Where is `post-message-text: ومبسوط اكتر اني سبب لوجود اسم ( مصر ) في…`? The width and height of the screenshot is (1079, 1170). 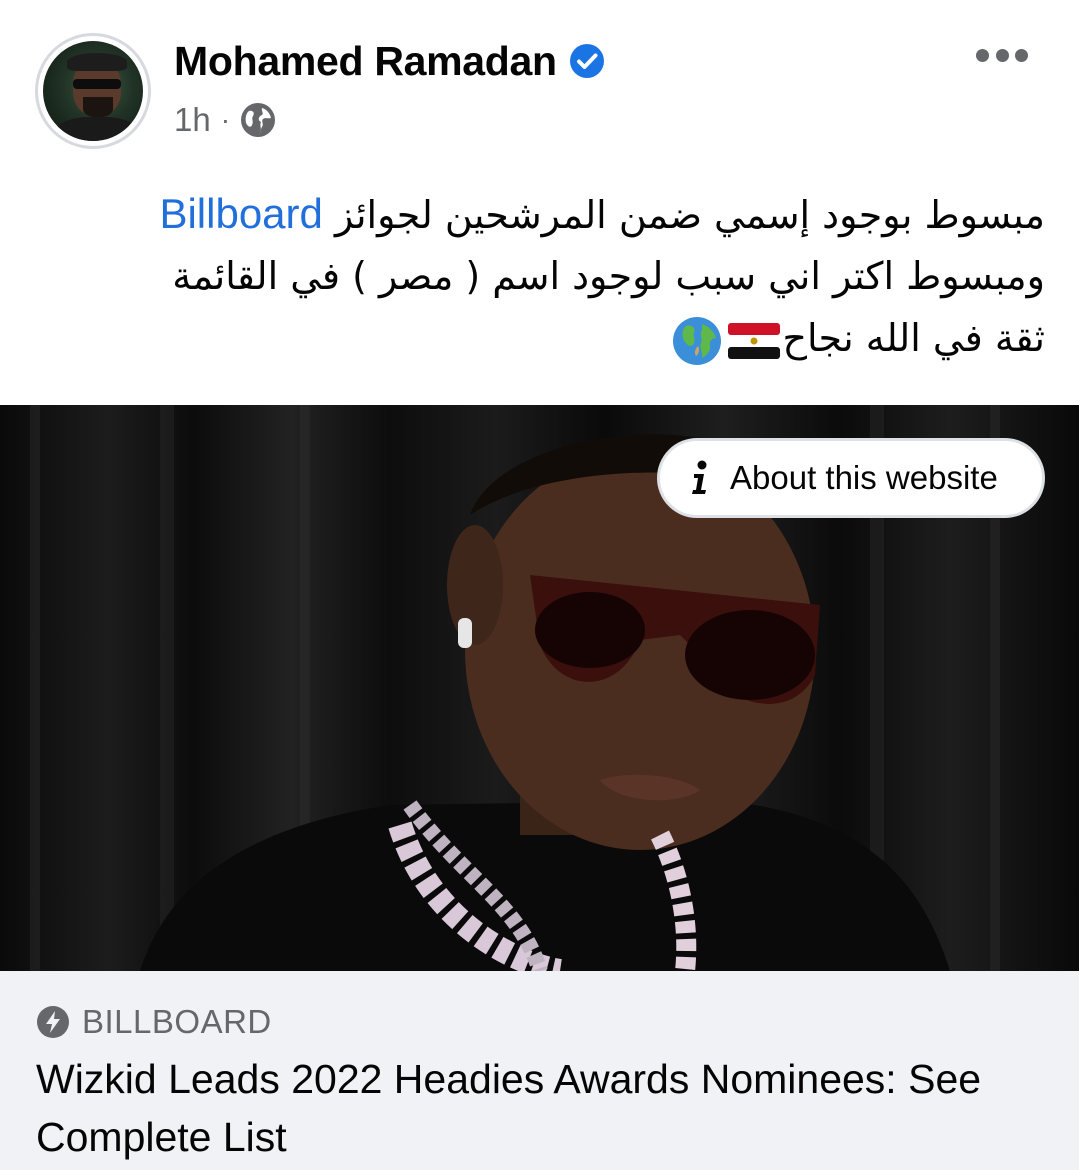
post-message-text: ومبسوط اكتر اني سبب لوجود اسم ( مصر ) في… is located at coordinates (608, 276).